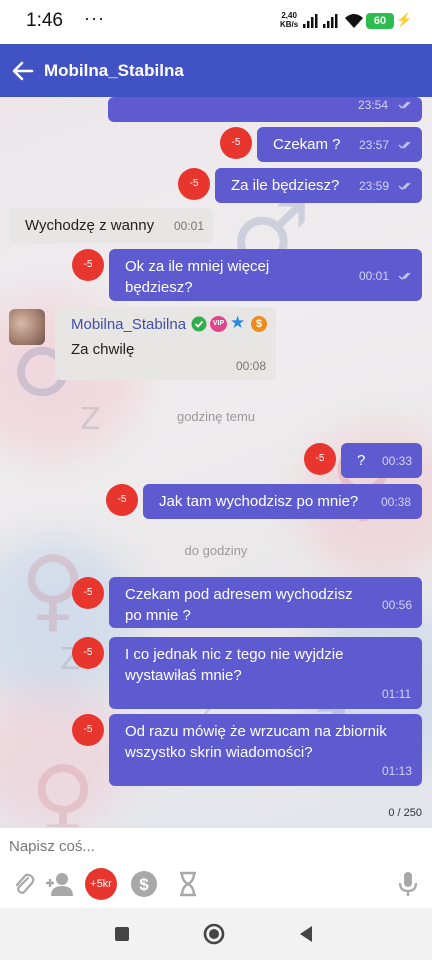  What do you see at coordinates (63, 787) in the screenshot?
I see `female-symbol-decoration: ♀` at bounding box center [63, 787].